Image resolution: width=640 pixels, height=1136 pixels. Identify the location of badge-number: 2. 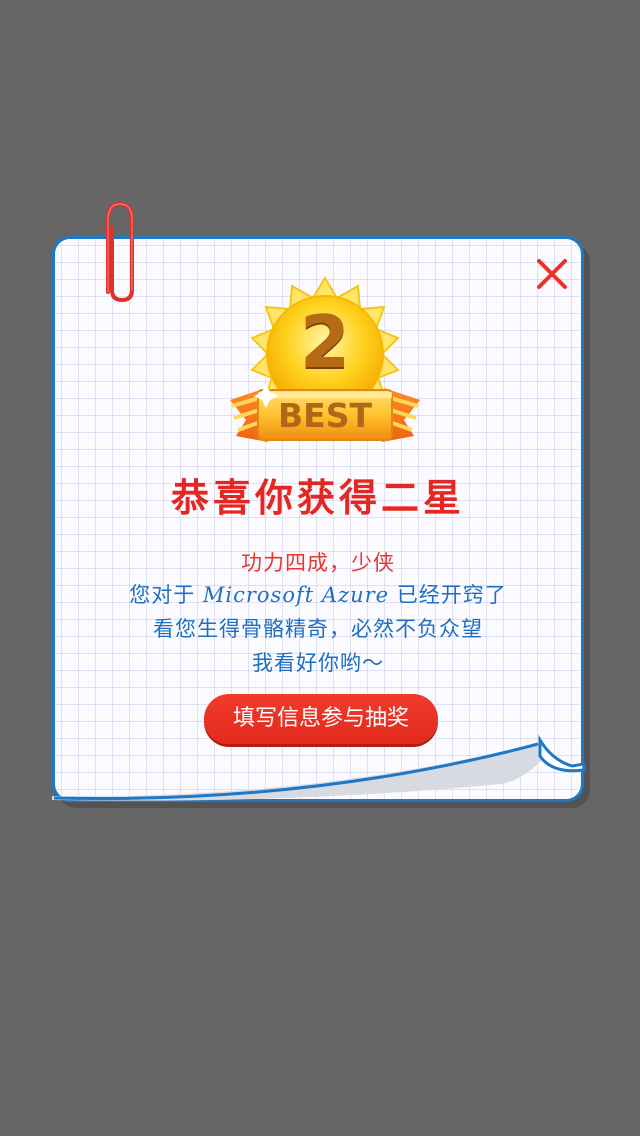
(325, 342).